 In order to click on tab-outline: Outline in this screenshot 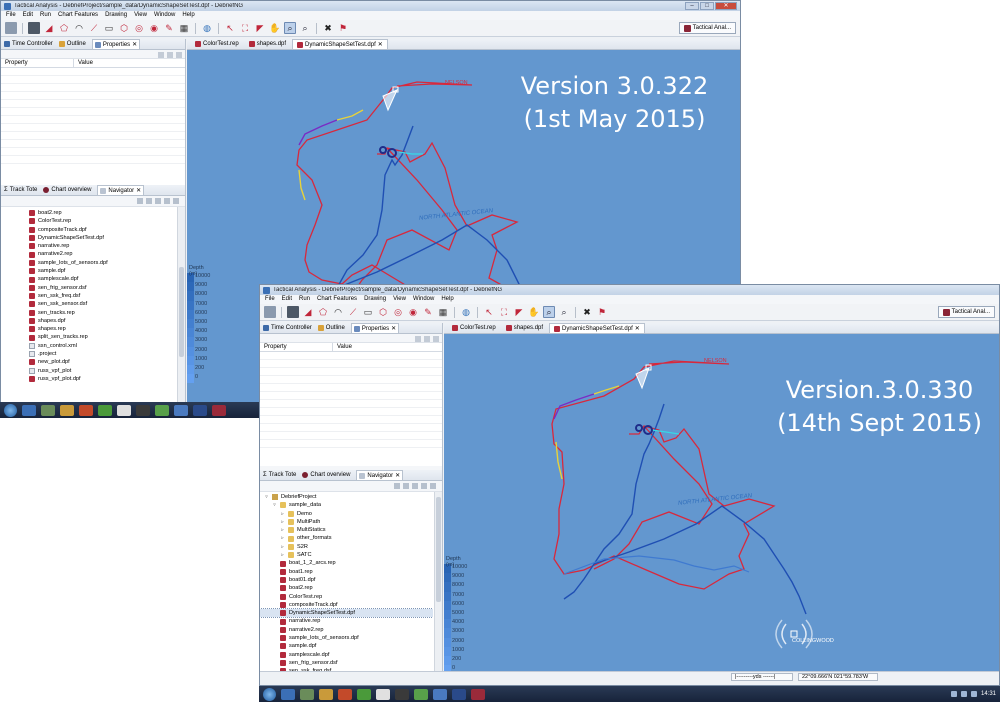, I will do `click(331, 328)`.